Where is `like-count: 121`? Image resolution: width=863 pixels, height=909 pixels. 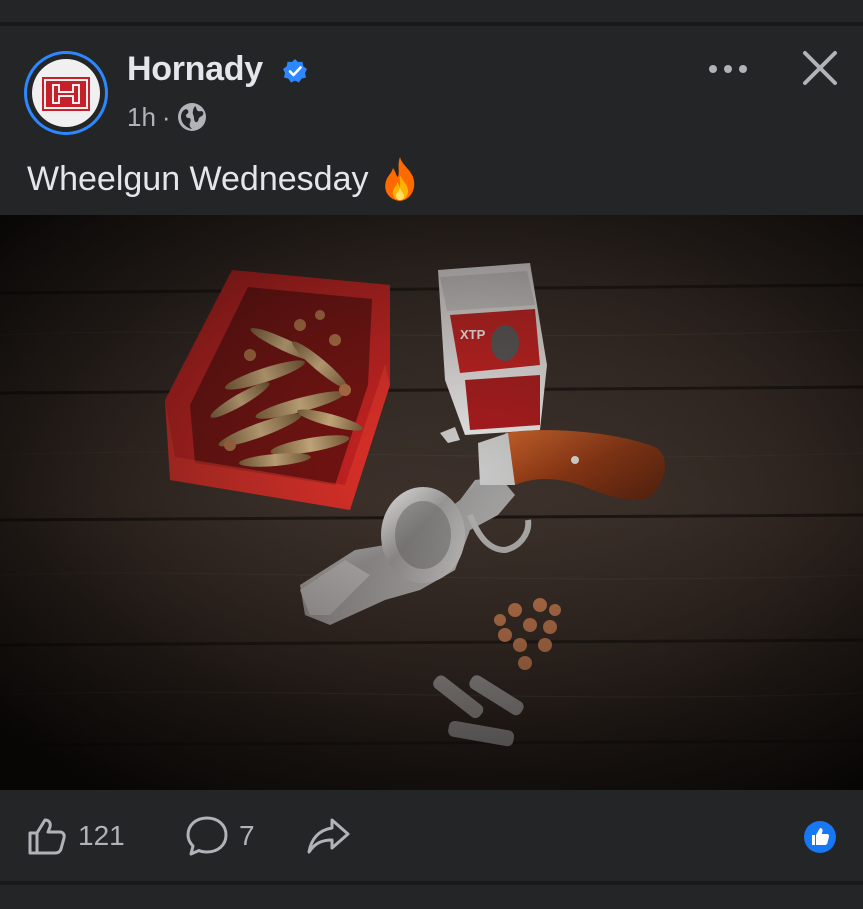 like-count: 121 is located at coordinates (101, 835).